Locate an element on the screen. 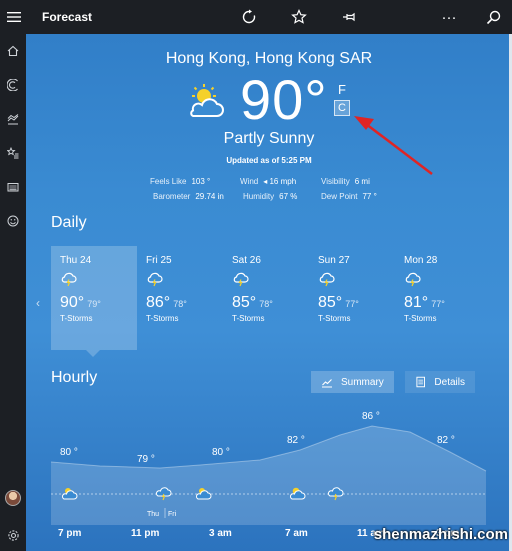 The width and height of the screenshot is (512, 551). day-card-mon: Mon 28 81° 77° T-Storms is located at coordinates (438, 298).